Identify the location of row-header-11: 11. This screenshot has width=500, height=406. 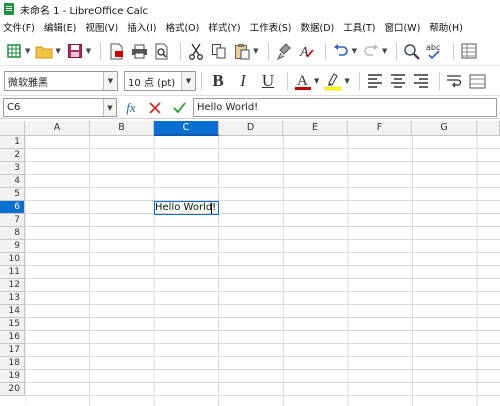
(12, 272).